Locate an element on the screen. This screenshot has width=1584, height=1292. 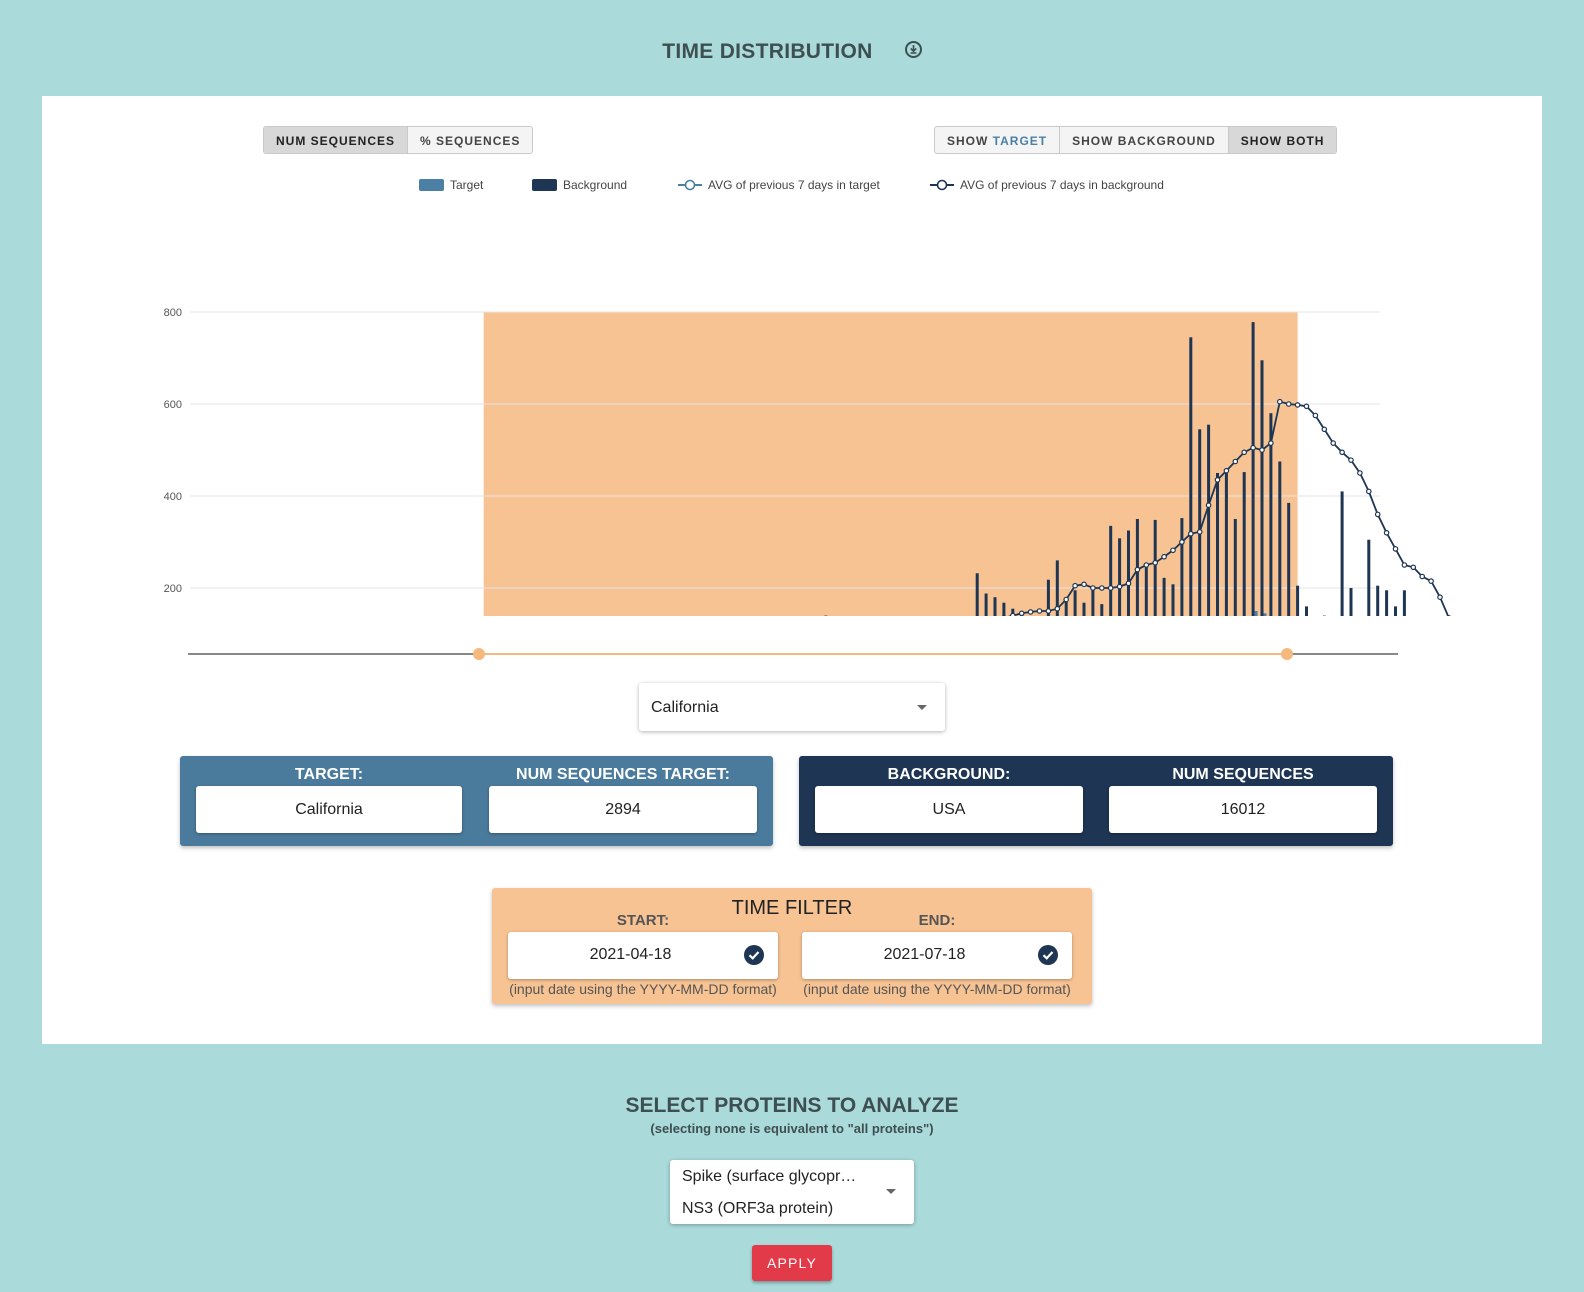
y-tick-label: 600 is located at coordinates (173, 405).